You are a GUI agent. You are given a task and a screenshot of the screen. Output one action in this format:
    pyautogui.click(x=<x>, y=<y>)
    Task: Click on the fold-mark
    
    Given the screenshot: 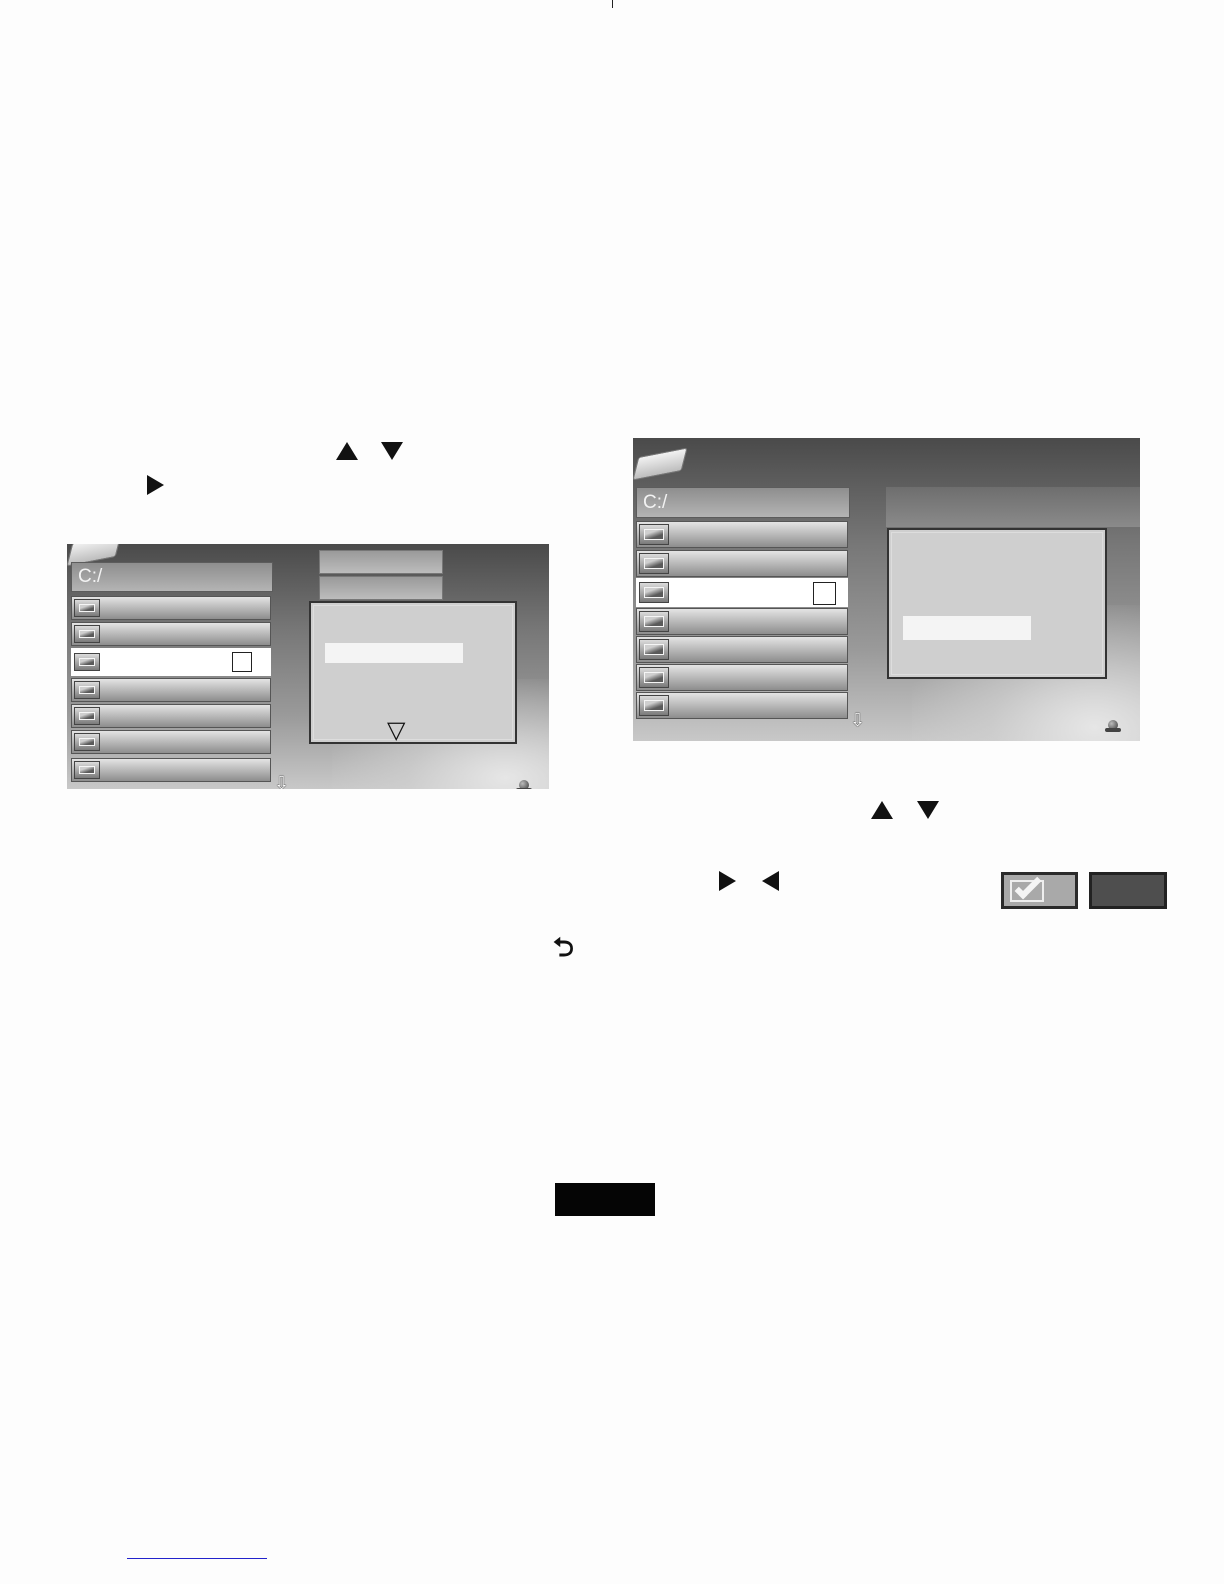 What is the action you would take?
    pyautogui.click(x=612, y=4)
    